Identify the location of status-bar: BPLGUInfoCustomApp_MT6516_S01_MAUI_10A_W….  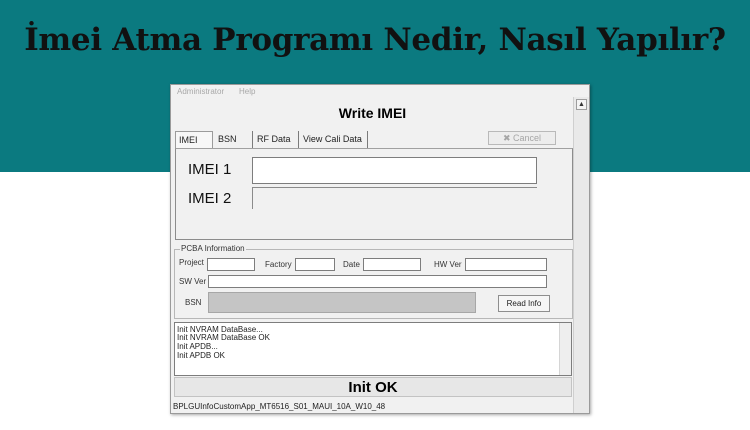
(279, 406).